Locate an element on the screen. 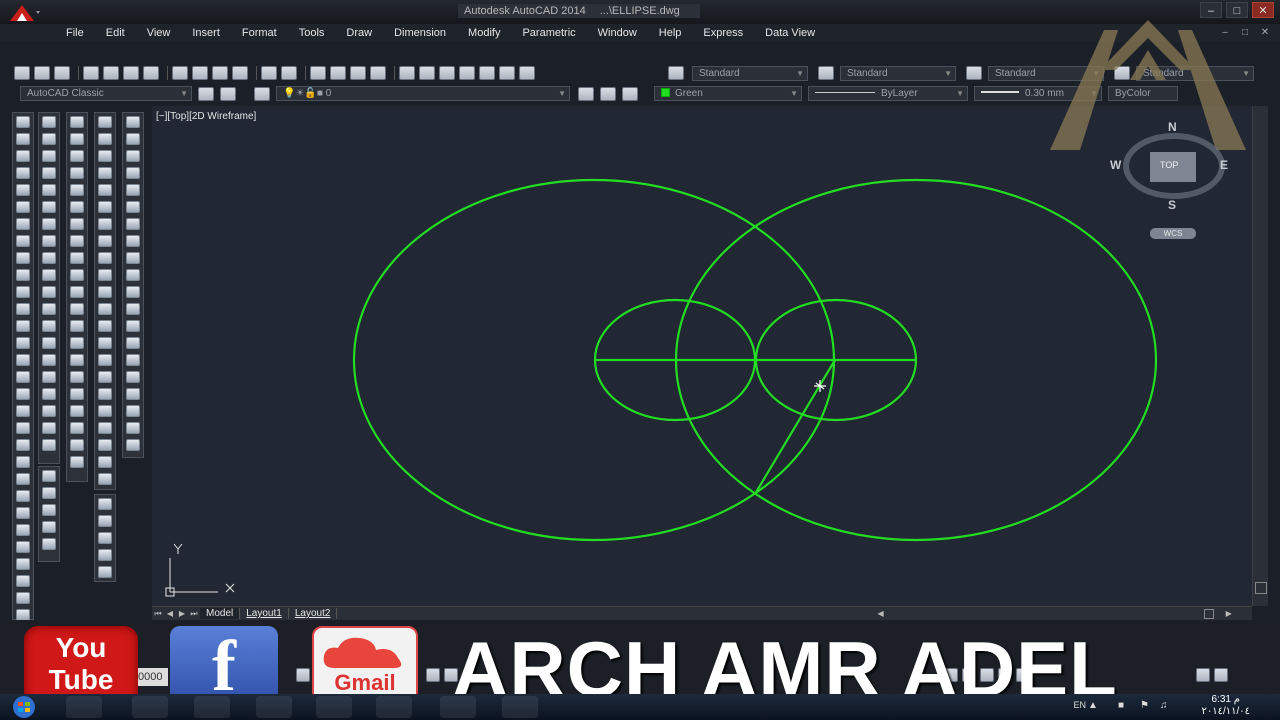 This screenshot has height=720, width=1280. photos-taskbar-icon is located at coordinates (212, 707).